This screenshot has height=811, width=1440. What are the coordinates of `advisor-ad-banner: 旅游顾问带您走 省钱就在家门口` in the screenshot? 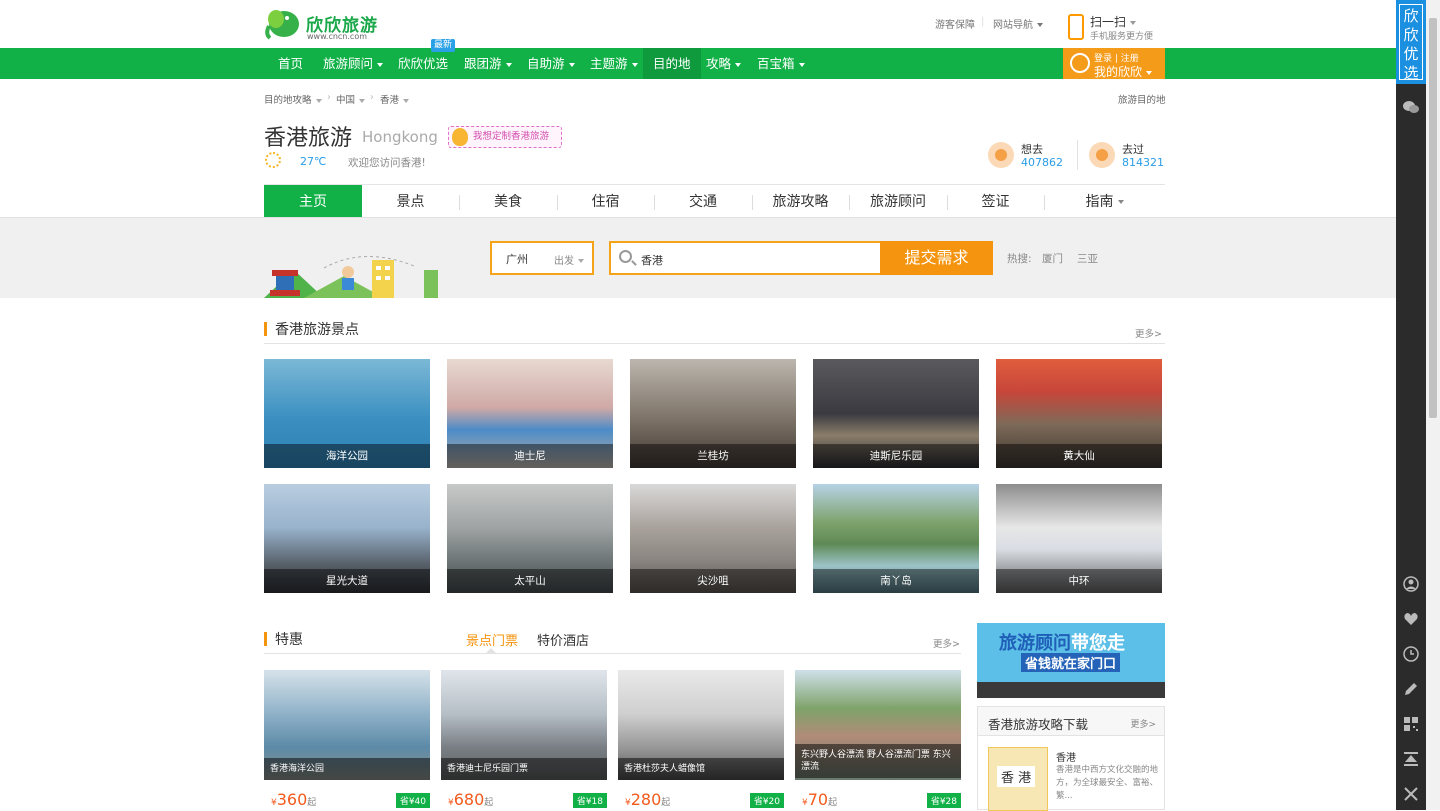 It's located at (1071, 660).